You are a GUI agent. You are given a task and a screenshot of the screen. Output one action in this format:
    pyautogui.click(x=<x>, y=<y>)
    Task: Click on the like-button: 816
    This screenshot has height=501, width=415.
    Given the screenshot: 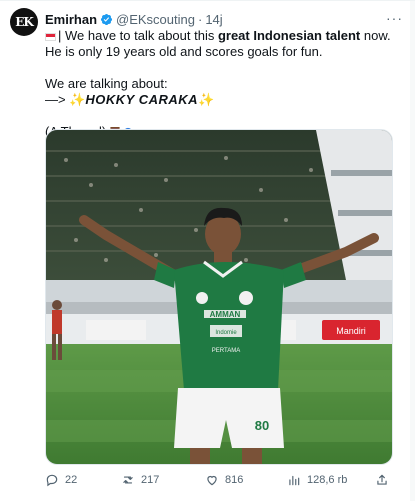 What is the action you would take?
    pyautogui.click(x=224, y=480)
    